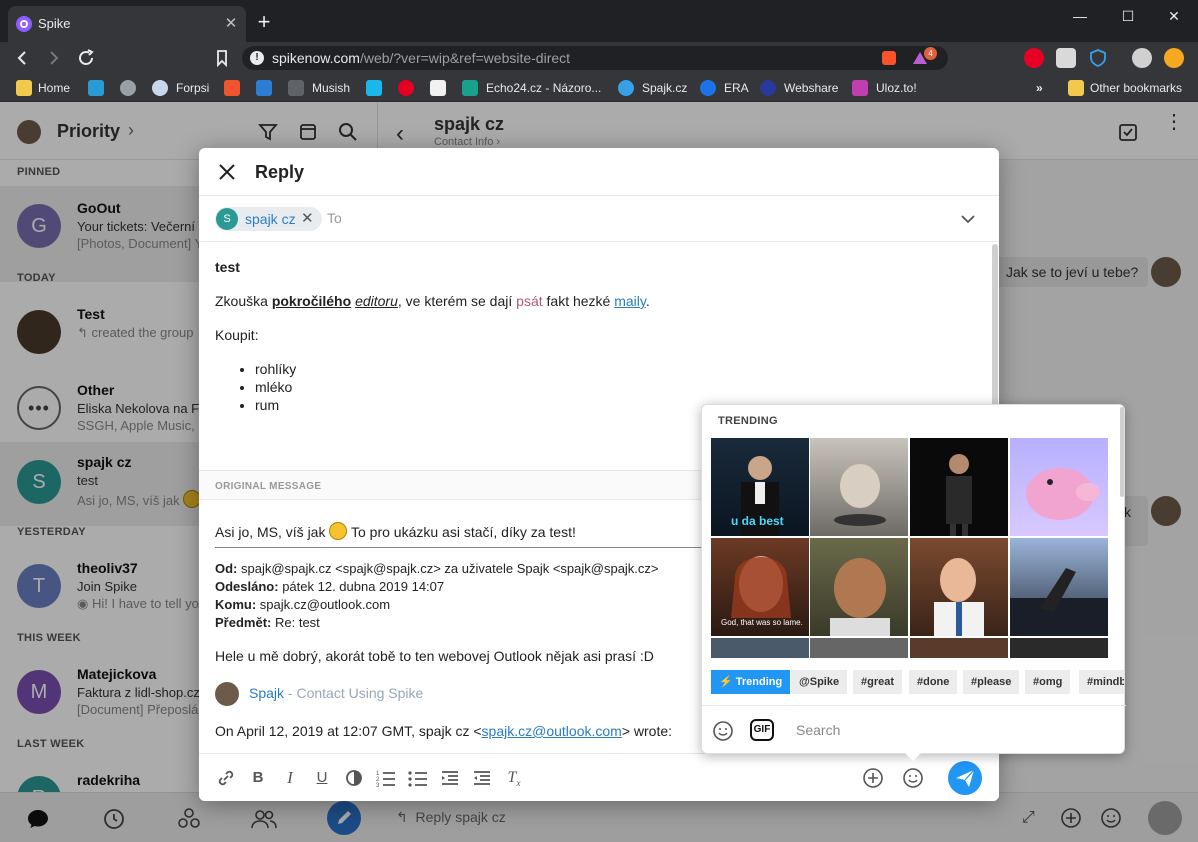  Describe the element at coordinates (86, 58) in the screenshot. I see `reload-icon` at that location.